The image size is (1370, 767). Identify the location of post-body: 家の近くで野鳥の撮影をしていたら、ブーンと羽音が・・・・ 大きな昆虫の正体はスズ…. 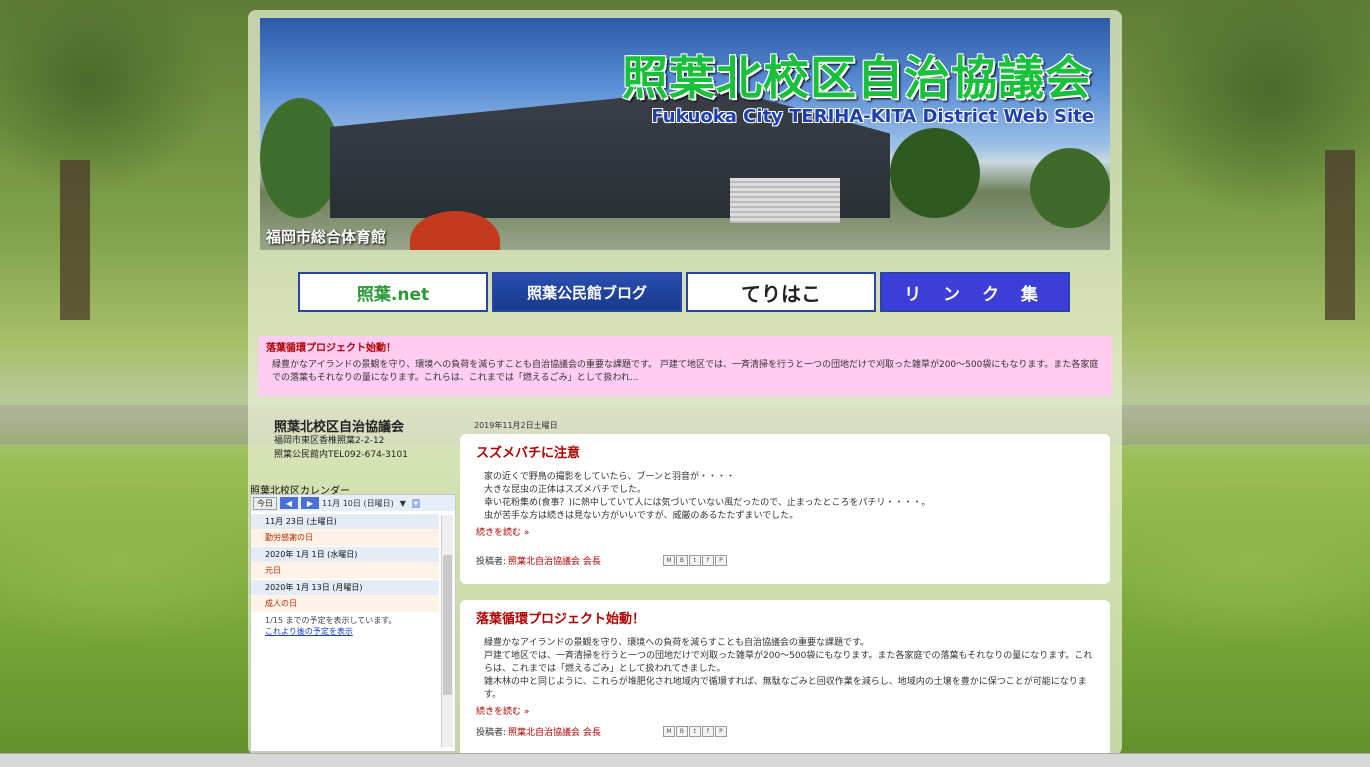
(785, 497).